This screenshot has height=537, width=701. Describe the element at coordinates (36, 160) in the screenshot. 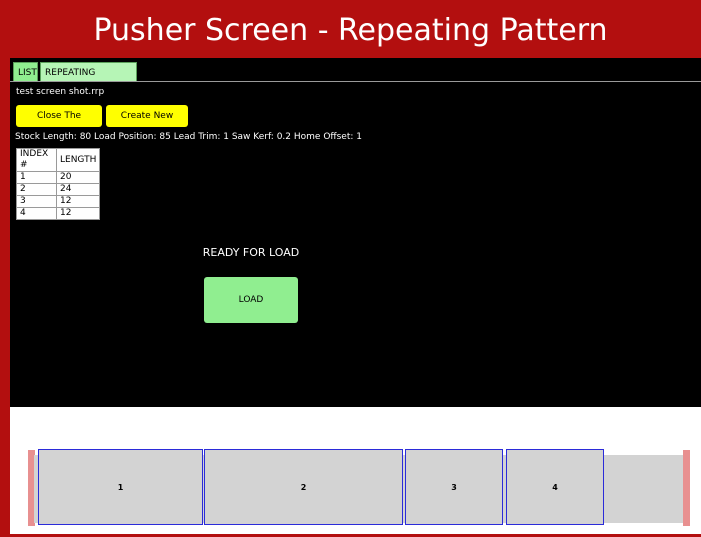

I see `column-header-index: INDEX #` at that location.